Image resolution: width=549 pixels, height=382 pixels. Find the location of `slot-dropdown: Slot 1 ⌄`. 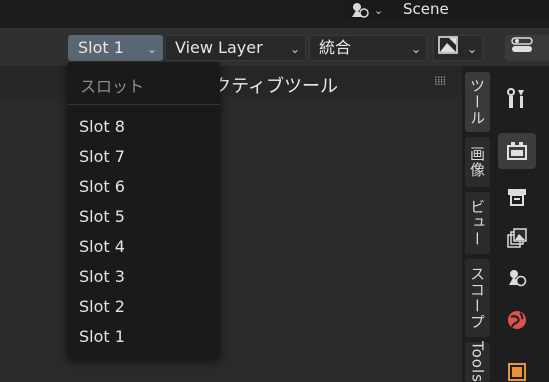

slot-dropdown: Slot 1 ⌄ is located at coordinates (115, 48).